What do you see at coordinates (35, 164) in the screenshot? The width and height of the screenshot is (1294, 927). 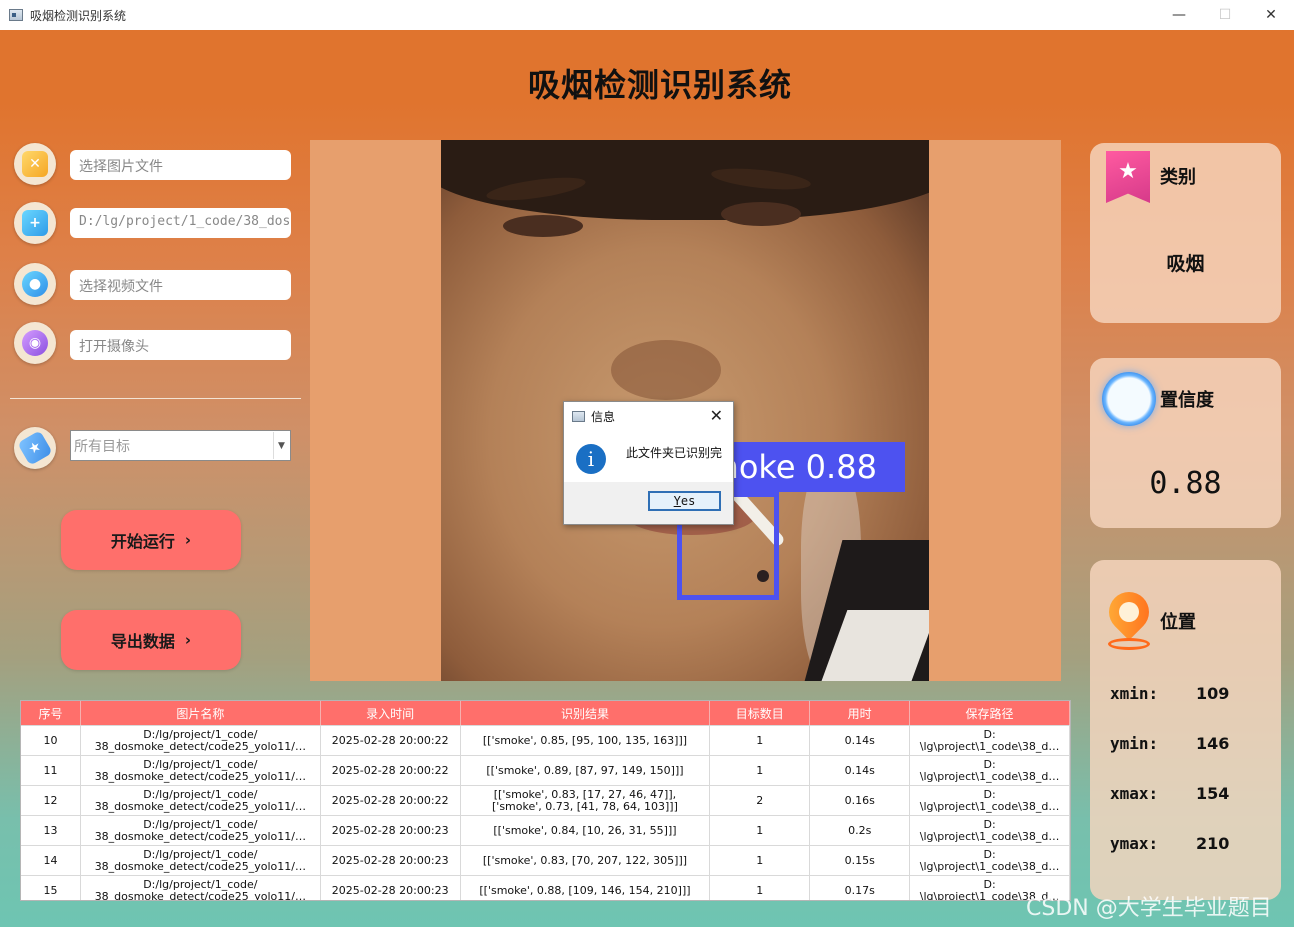 I see `image-file-icon: ✕` at bounding box center [35, 164].